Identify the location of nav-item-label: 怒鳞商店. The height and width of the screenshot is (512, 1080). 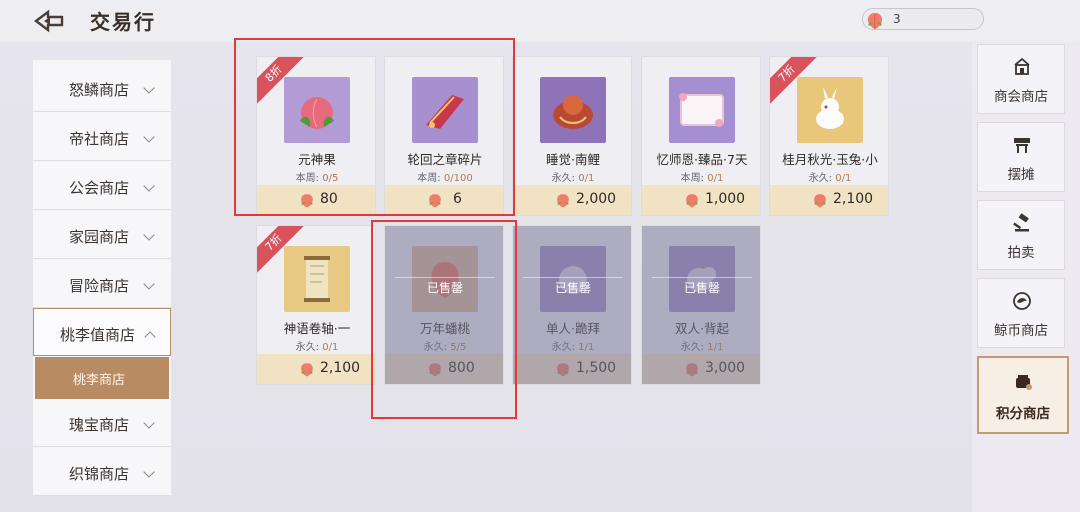
(99, 90).